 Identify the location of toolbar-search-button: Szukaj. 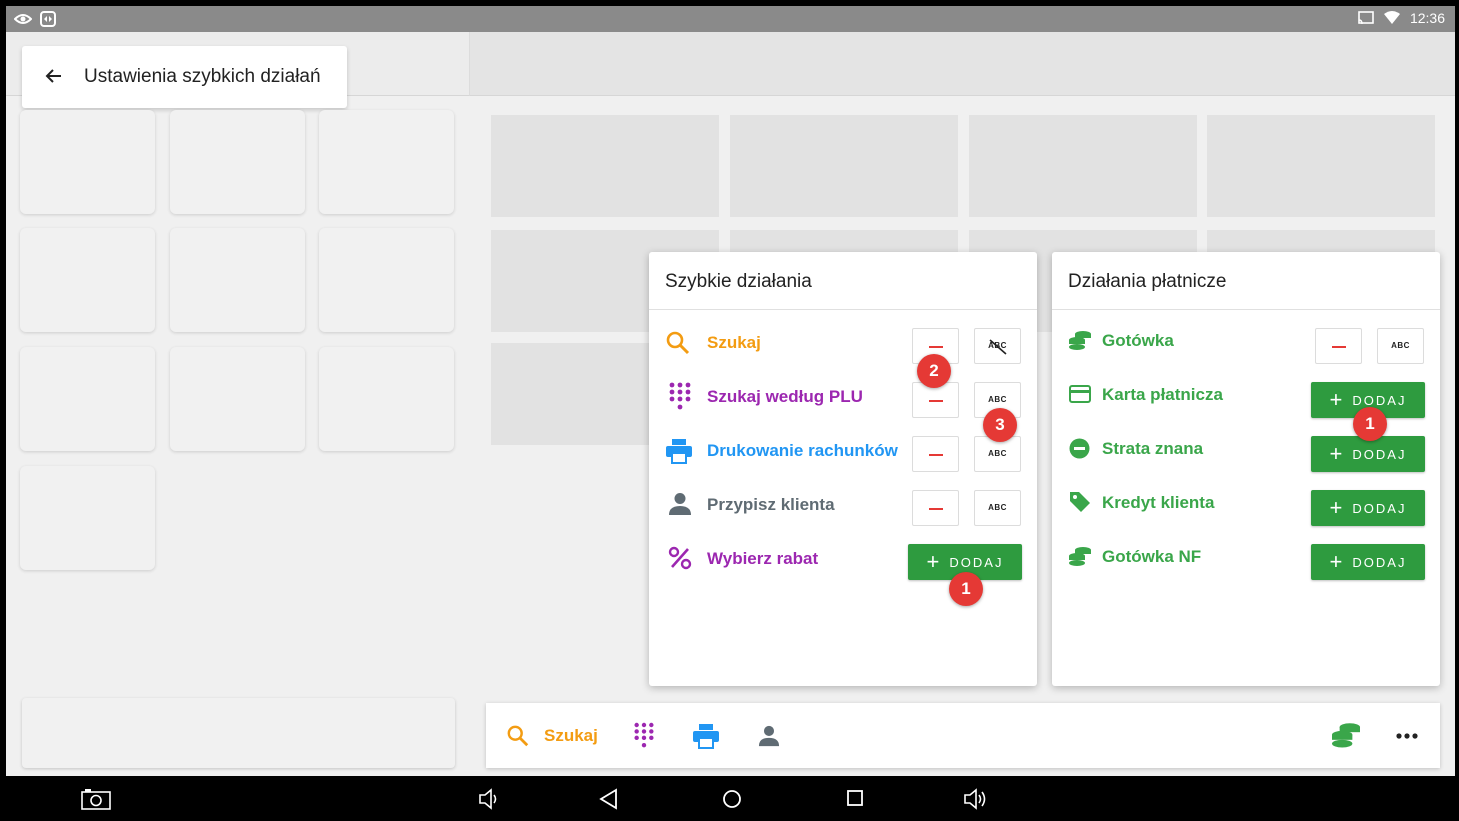
(552, 735).